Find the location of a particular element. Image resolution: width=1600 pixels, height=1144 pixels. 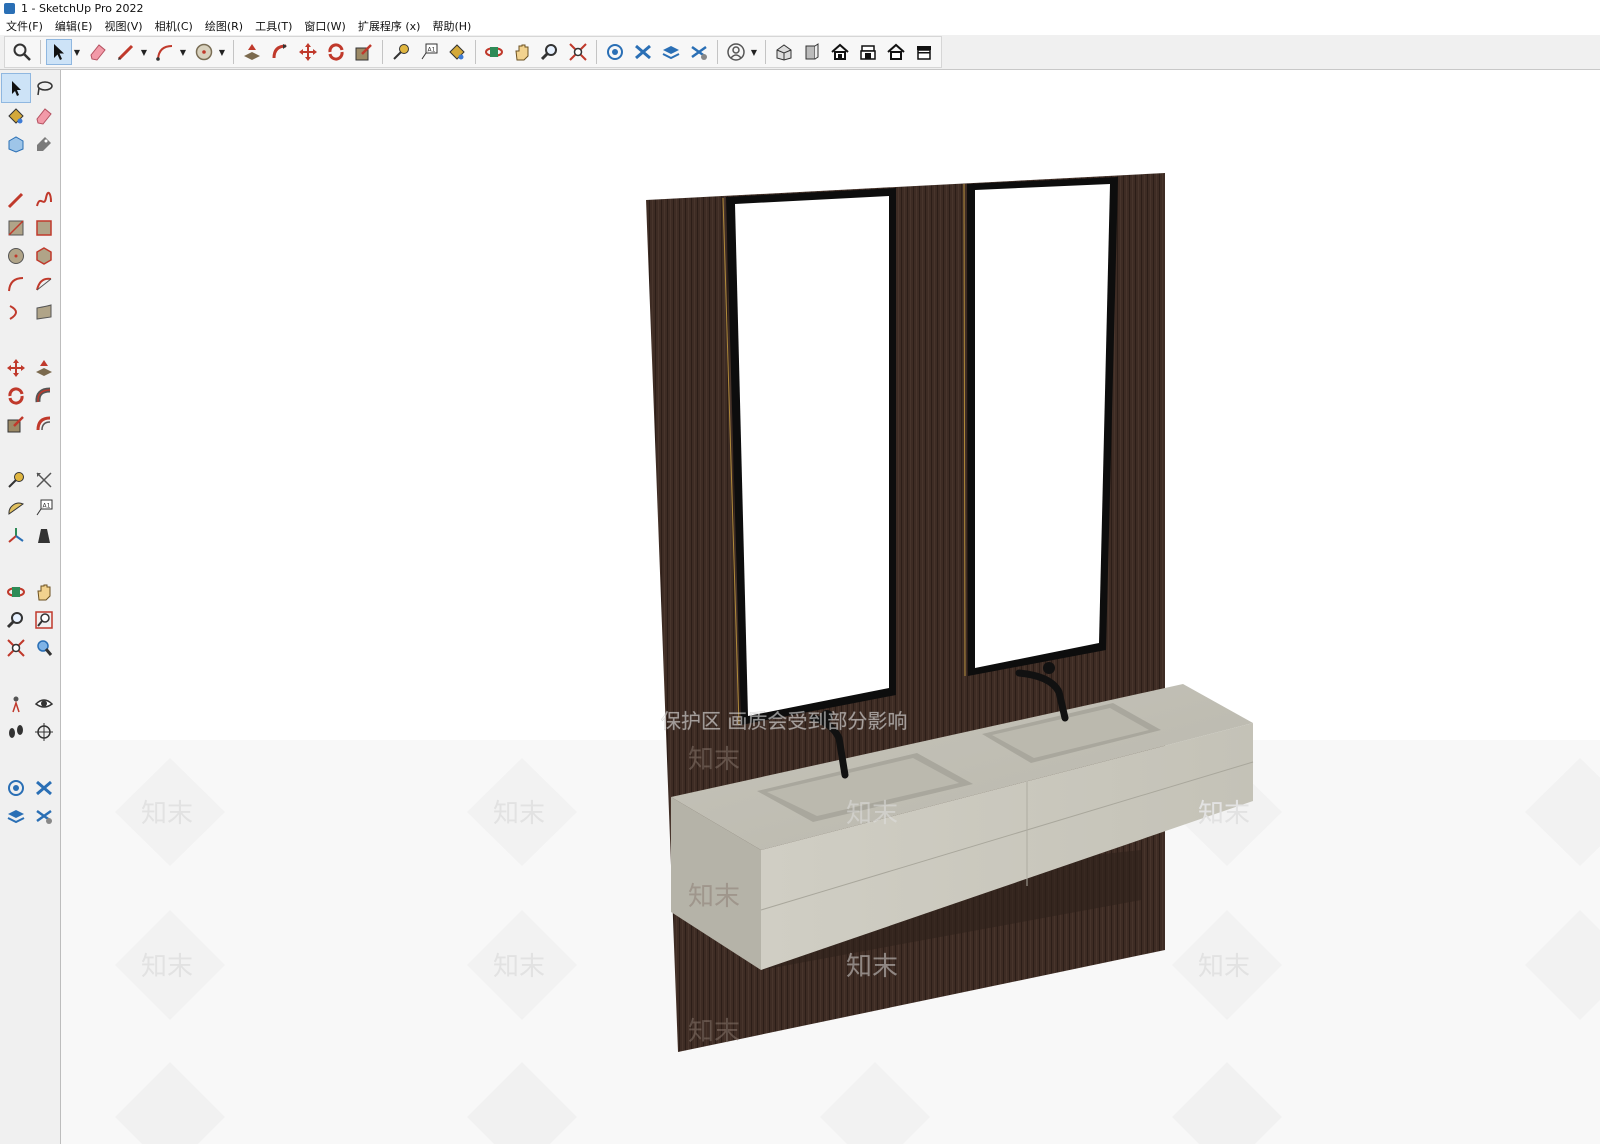

position-camera-icon is located at coordinates (16, 704).